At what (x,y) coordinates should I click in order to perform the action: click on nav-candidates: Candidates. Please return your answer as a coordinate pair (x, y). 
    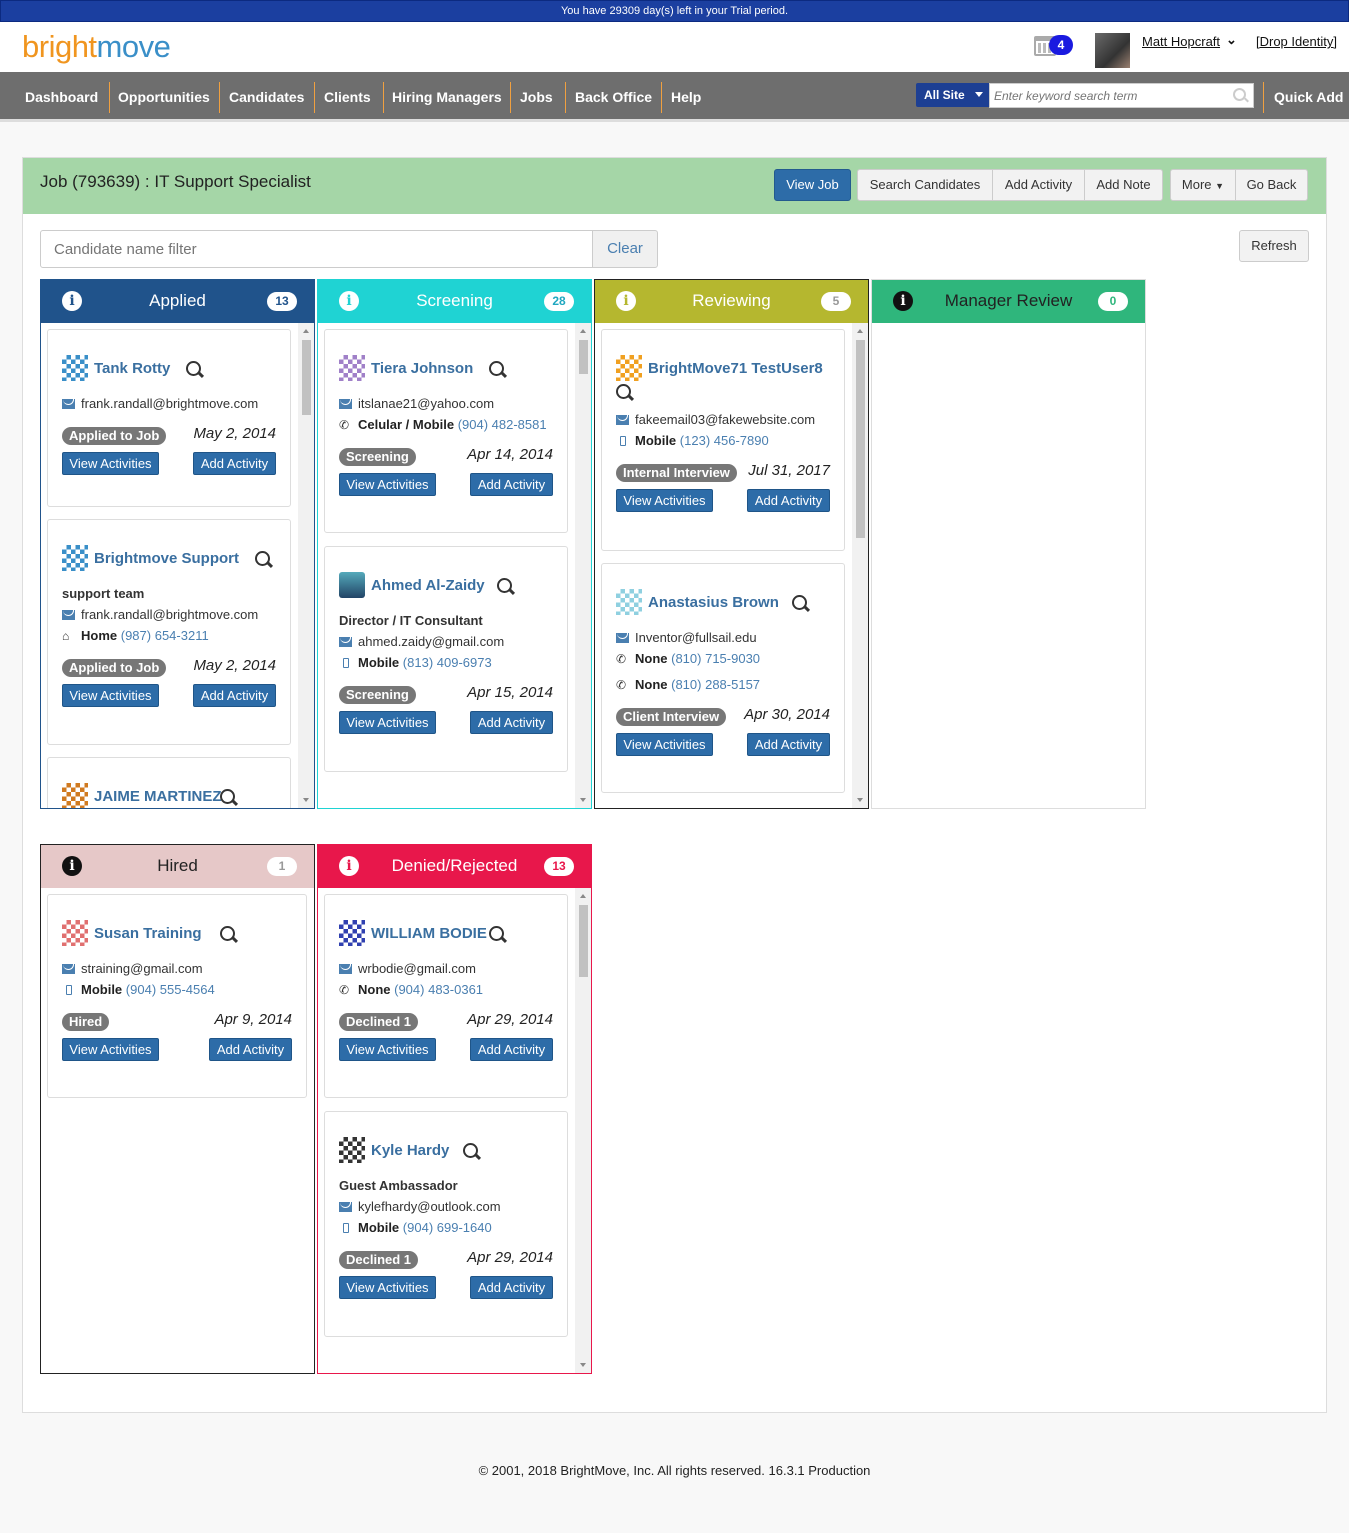
    Looking at the image, I should click on (266, 95).